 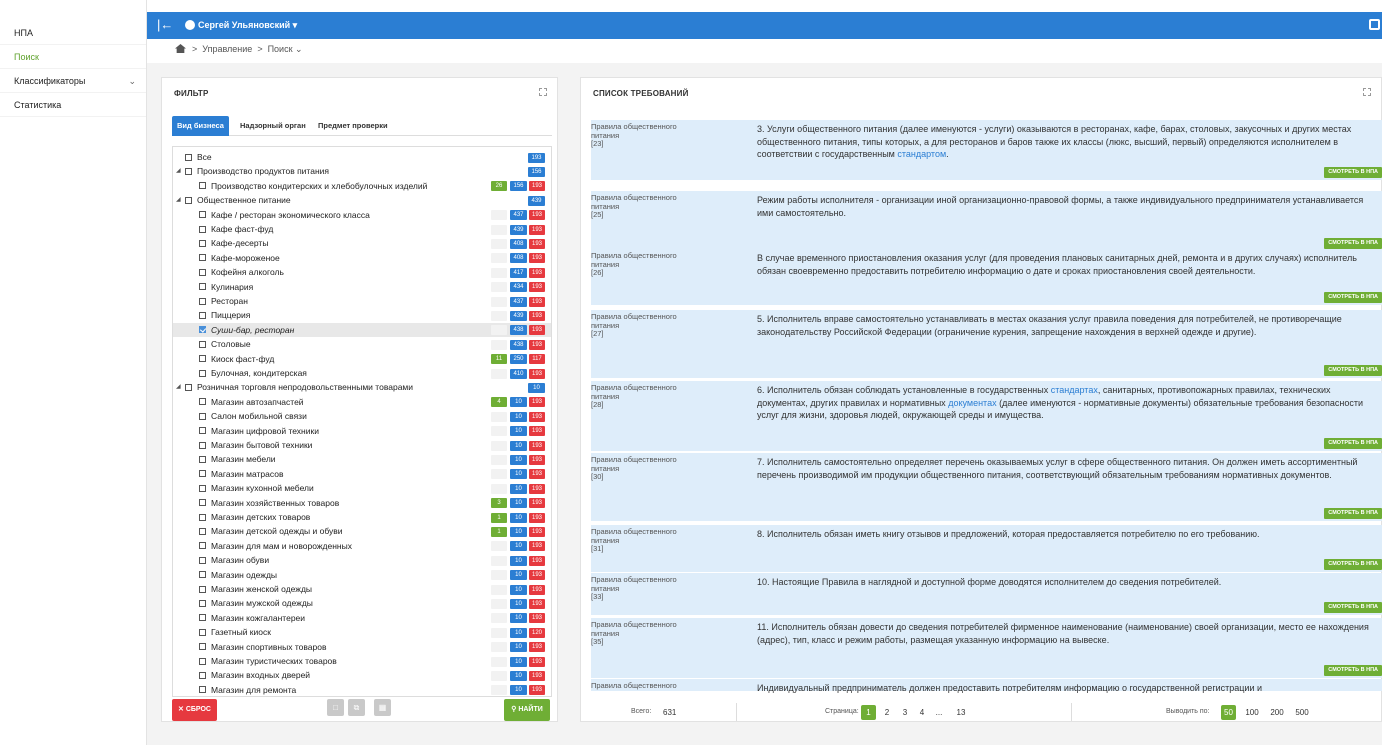 What do you see at coordinates (362, 675) in the screenshot?
I see `tree-row: Магазин входных дверей 10 193` at bounding box center [362, 675].